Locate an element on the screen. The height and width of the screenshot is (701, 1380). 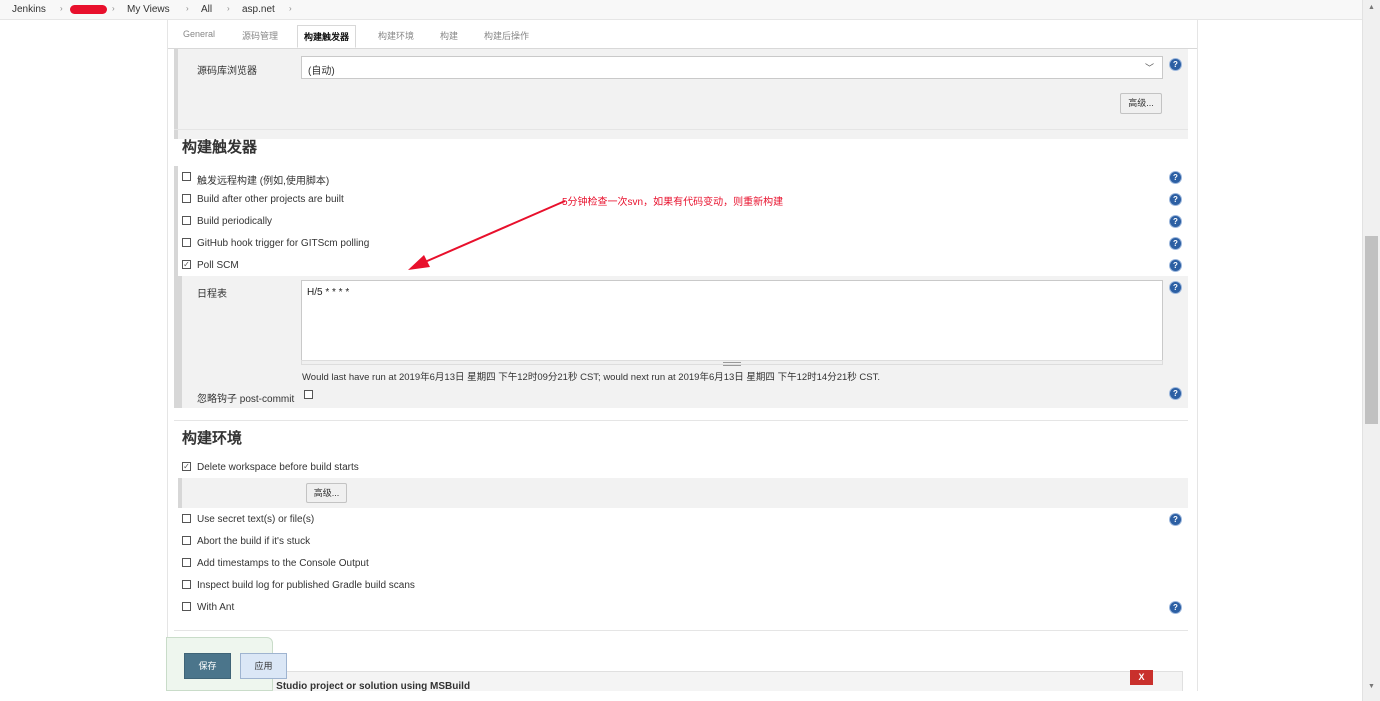
breadcrumb-all: All is located at coordinates (206, 9).